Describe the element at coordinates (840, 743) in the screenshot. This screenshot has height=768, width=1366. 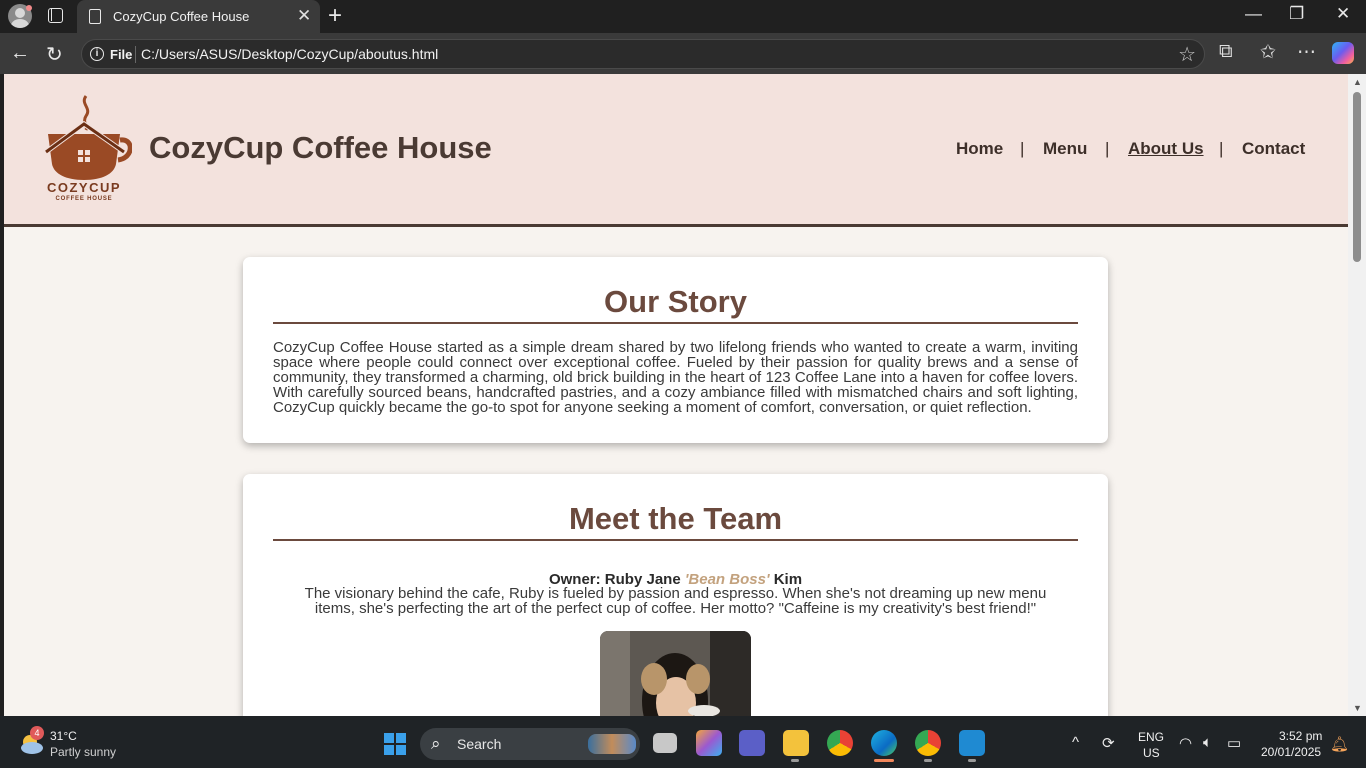
I see `chrome-icon` at that location.